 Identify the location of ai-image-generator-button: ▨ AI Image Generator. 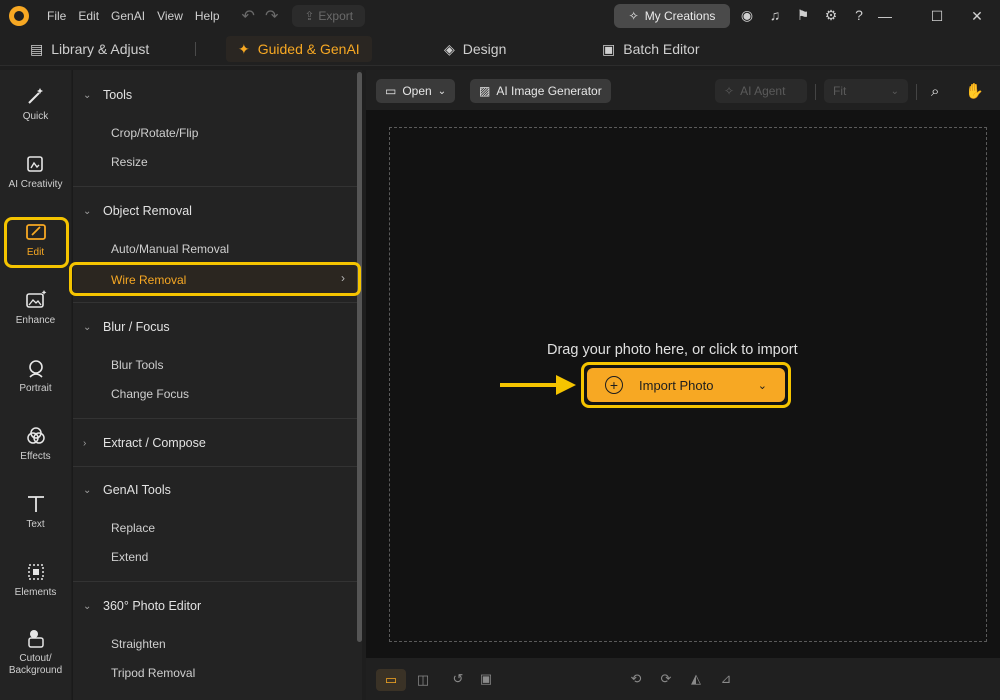
(540, 91).